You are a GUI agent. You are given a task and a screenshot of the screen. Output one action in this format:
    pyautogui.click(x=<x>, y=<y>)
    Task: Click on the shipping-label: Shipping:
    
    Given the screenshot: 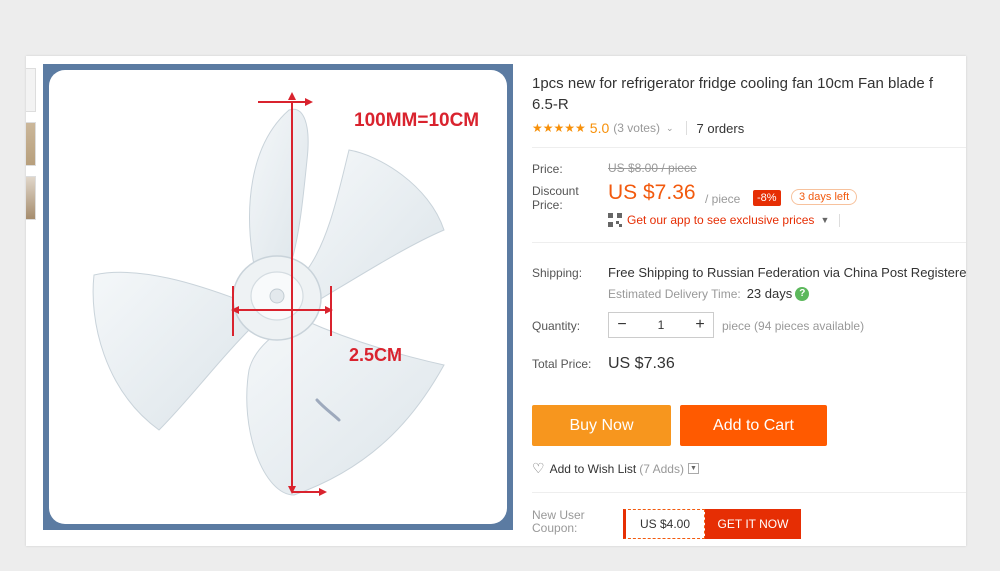 What is the action you would take?
    pyautogui.click(x=557, y=273)
    